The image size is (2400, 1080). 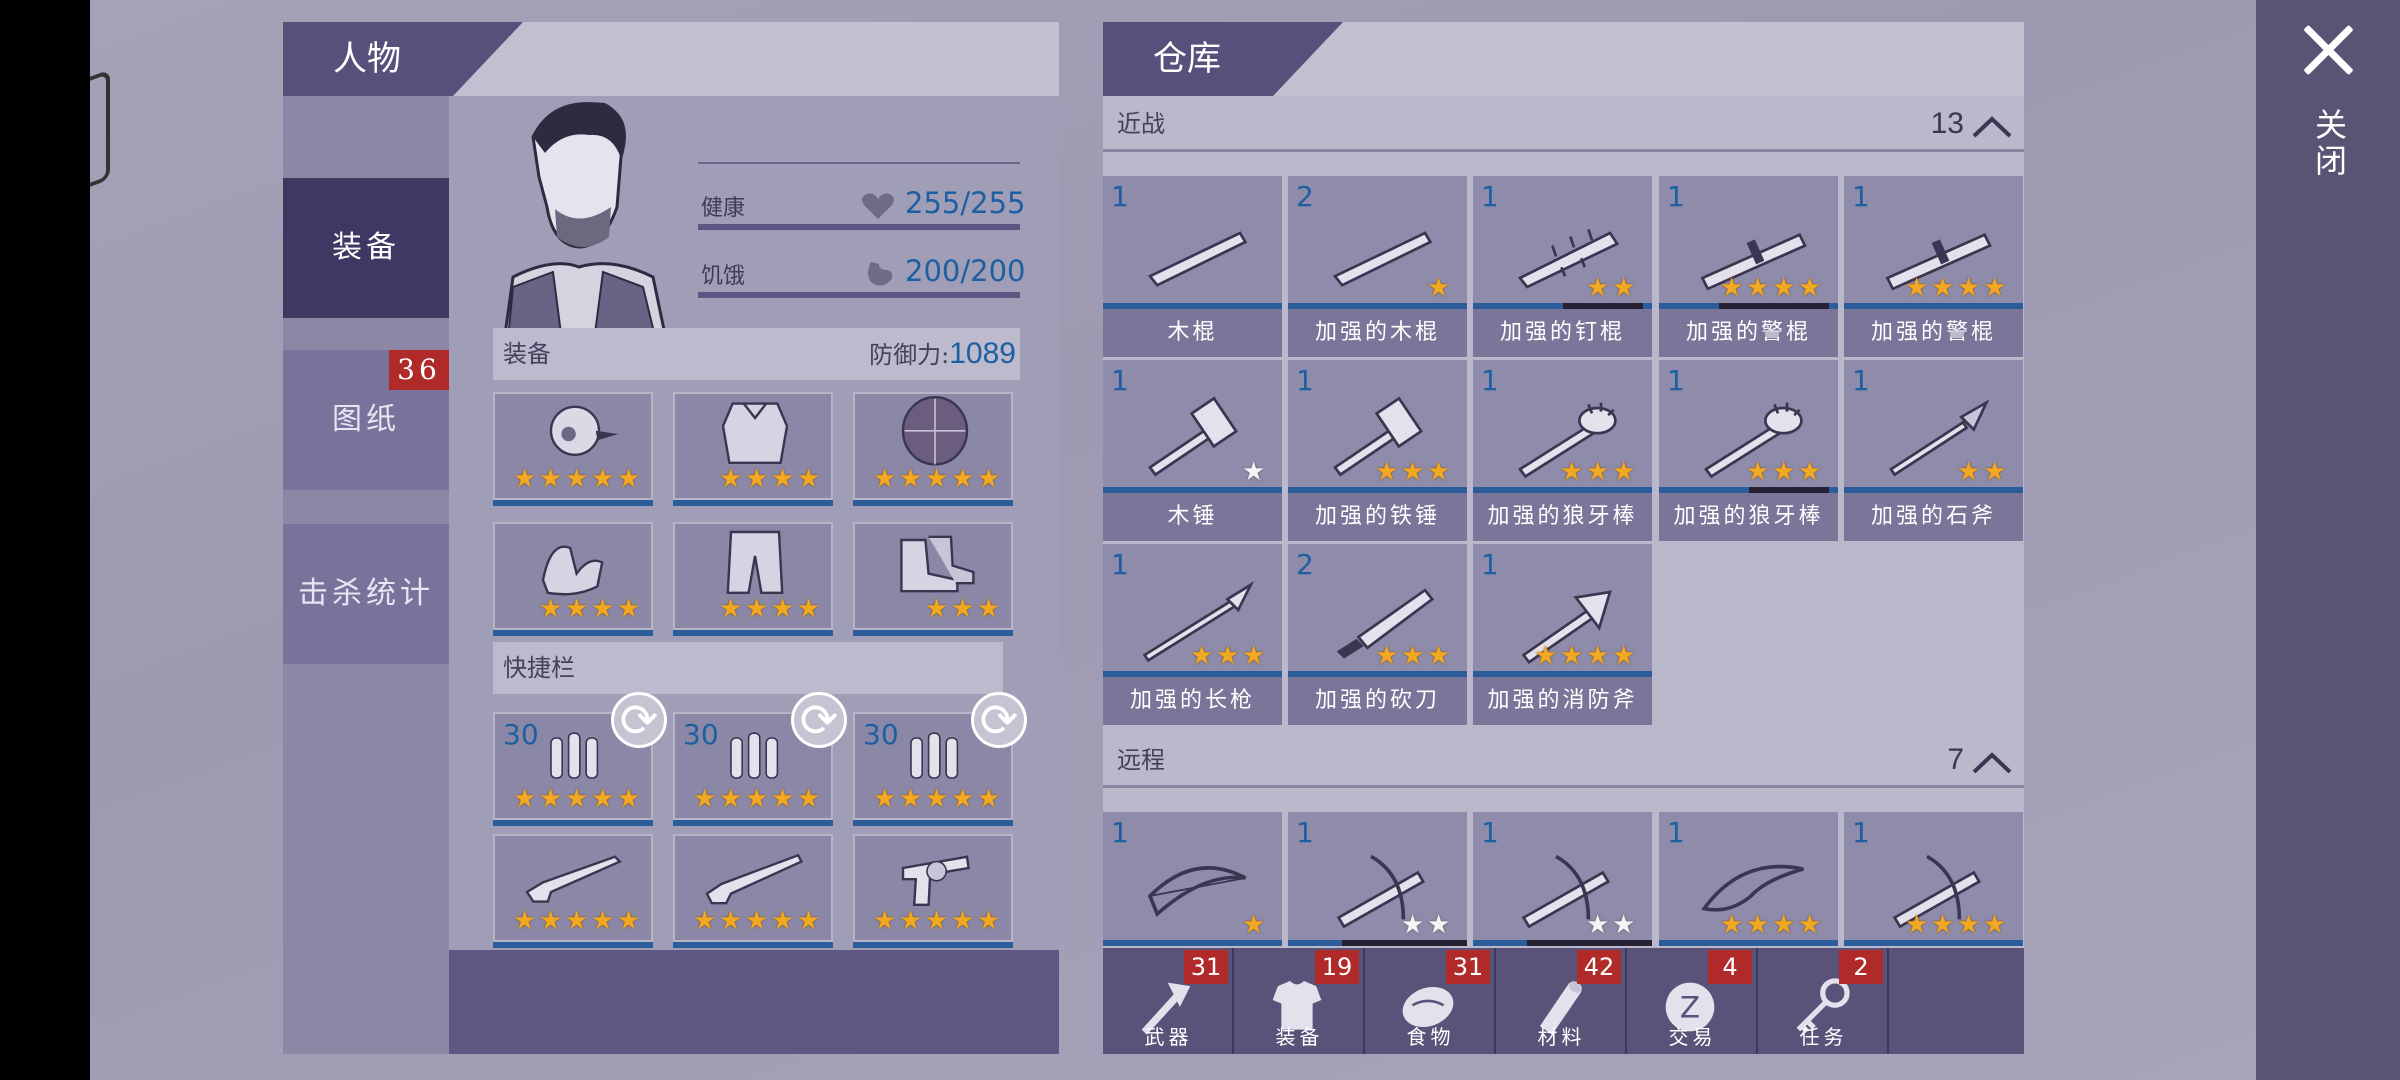 What do you see at coordinates (1947, 123) in the screenshot?
I see `melee-count: 13` at bounding box center [1947, 123].